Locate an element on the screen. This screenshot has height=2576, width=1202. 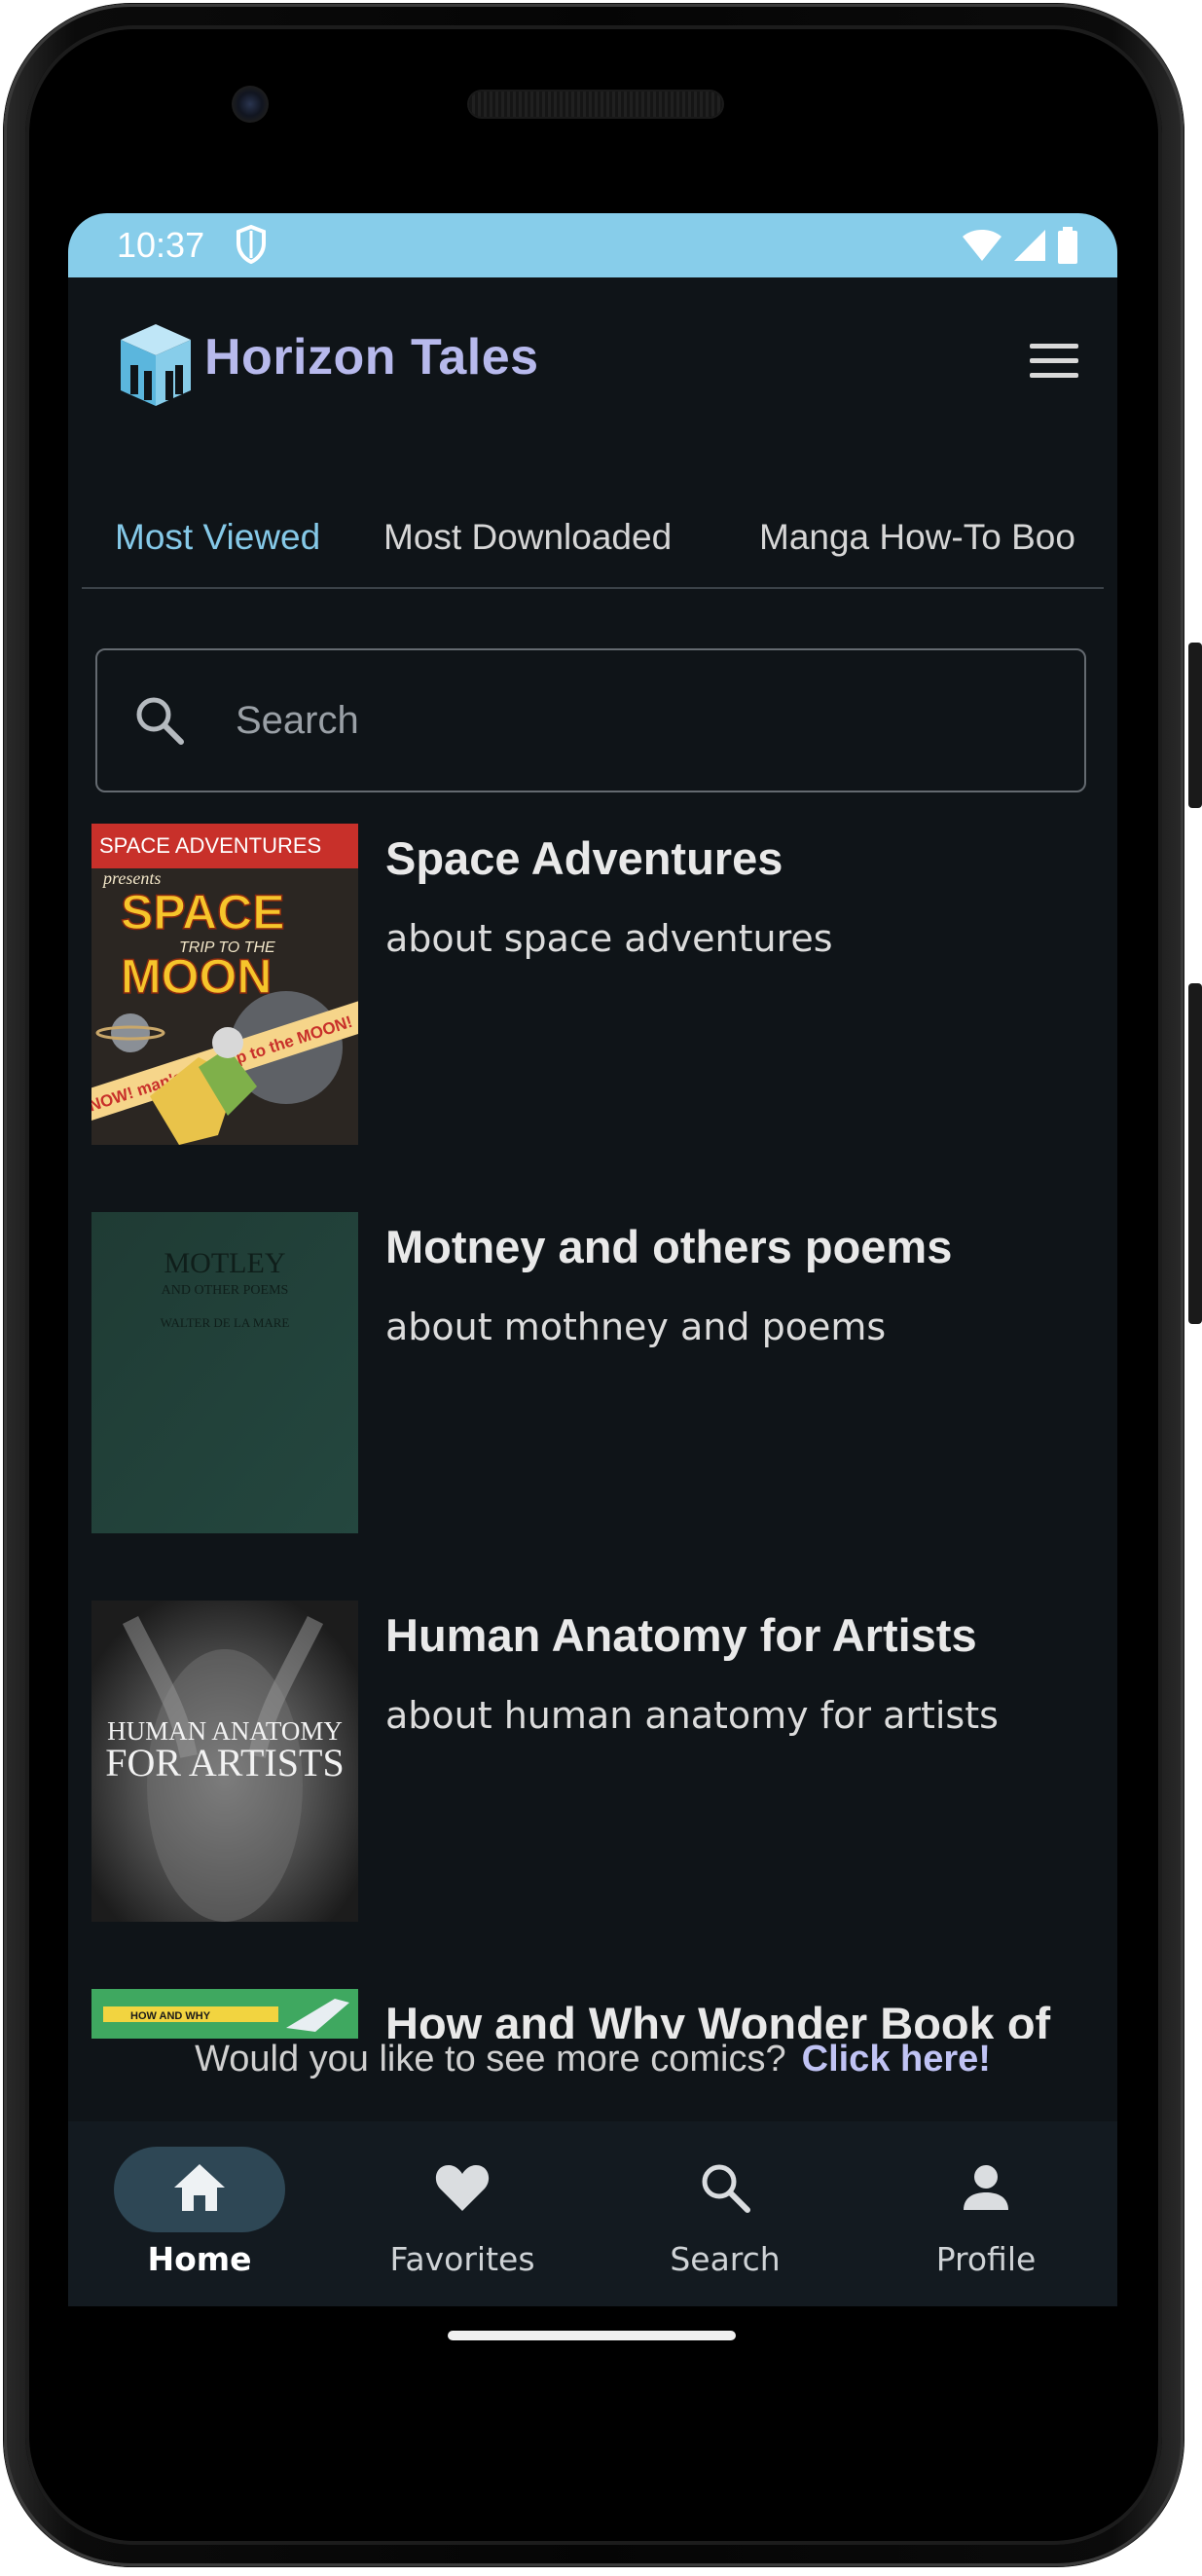
heart-icon is located at coordinates (462, 2190).